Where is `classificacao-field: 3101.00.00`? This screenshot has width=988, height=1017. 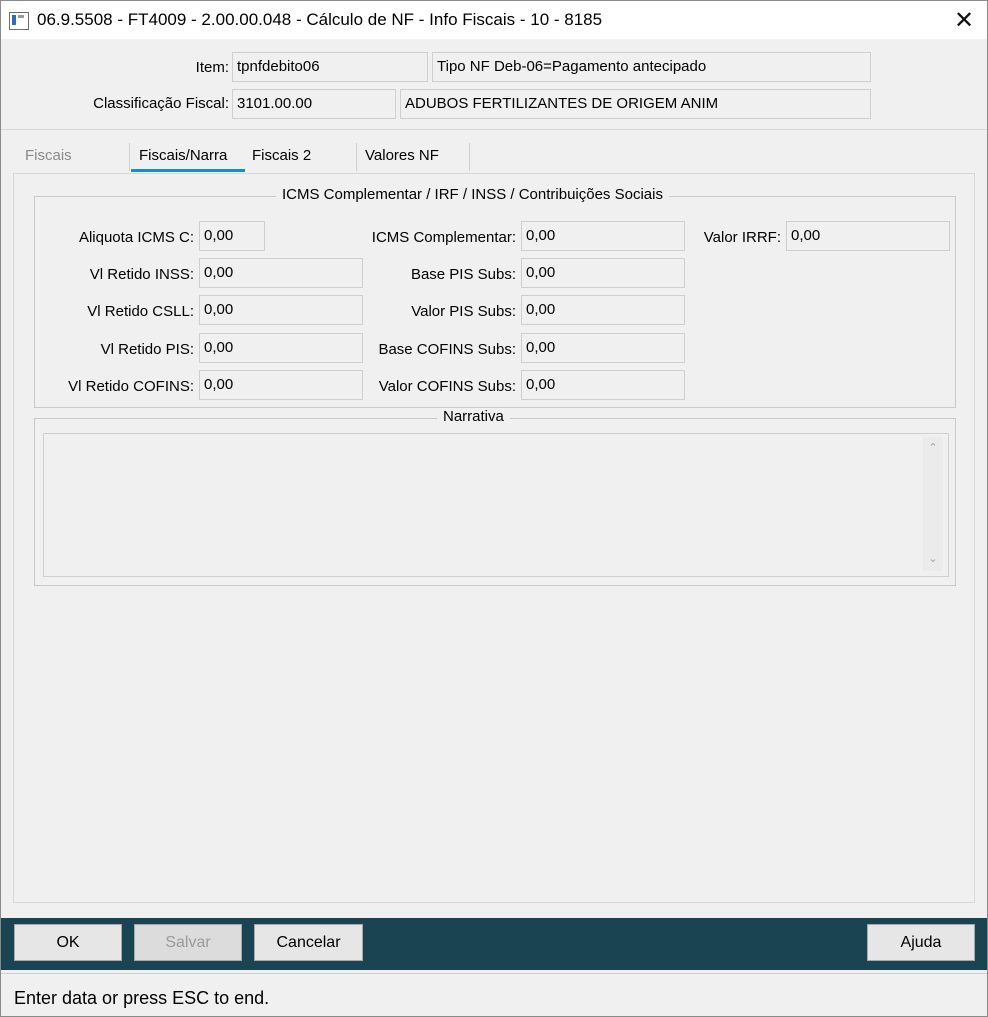
classificacao-field: 3101.00.00 is located at coordinates (314, 104).